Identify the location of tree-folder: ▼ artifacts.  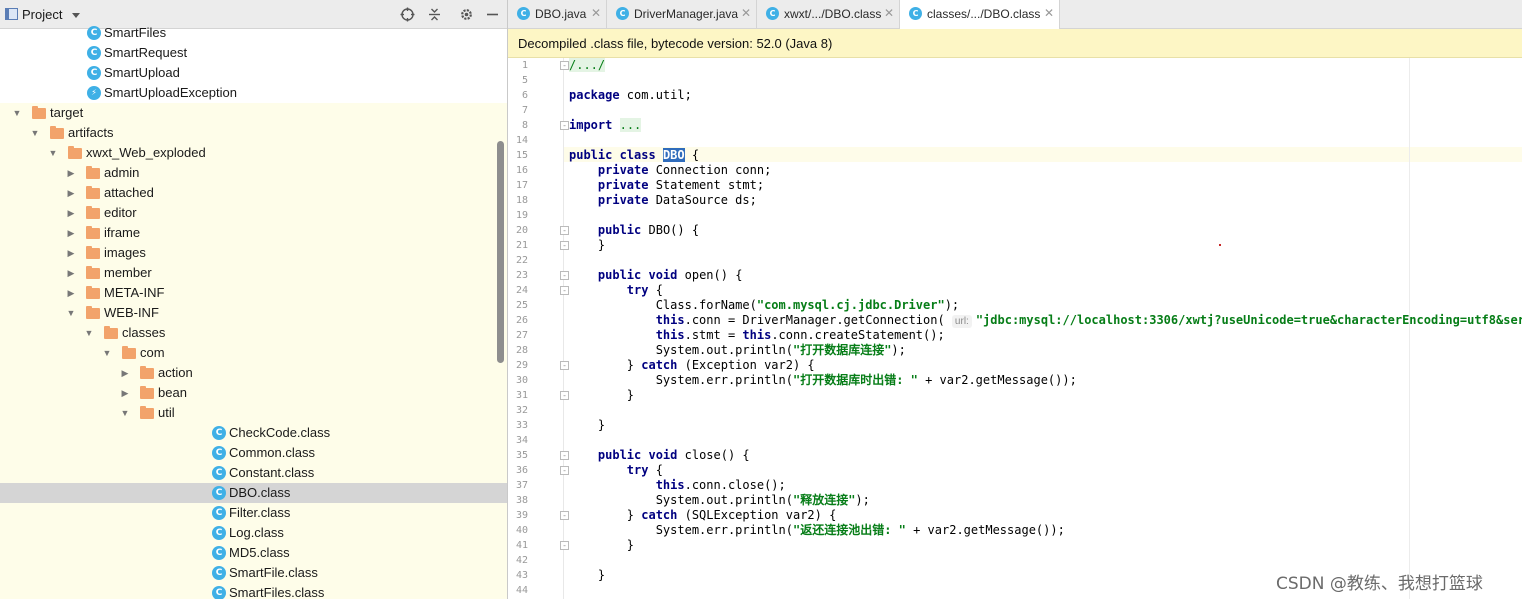
(254, 133).